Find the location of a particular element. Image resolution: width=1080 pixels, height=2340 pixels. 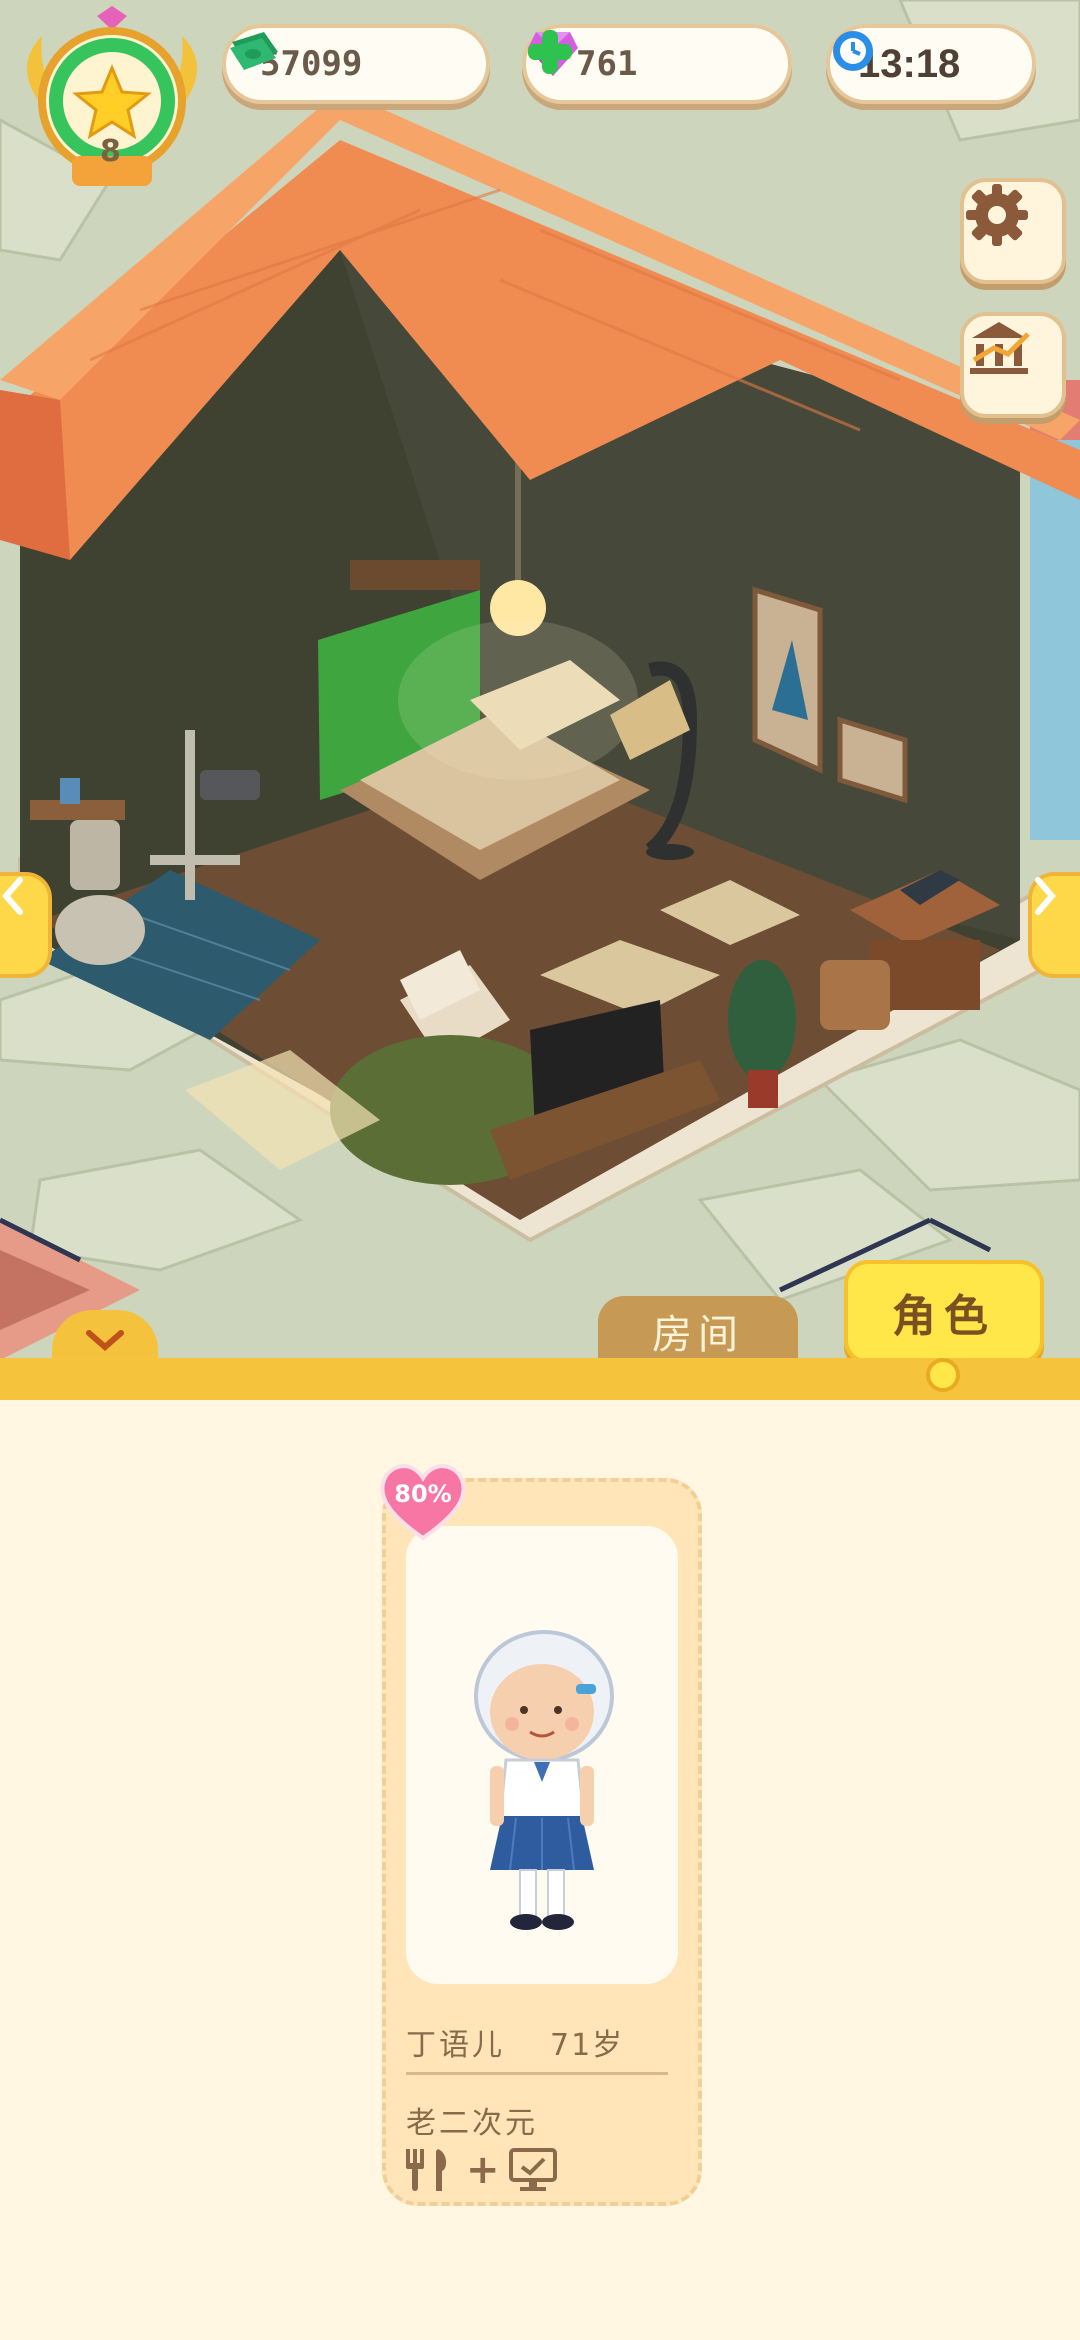

card-divider is located at coordinates (537, 2073).